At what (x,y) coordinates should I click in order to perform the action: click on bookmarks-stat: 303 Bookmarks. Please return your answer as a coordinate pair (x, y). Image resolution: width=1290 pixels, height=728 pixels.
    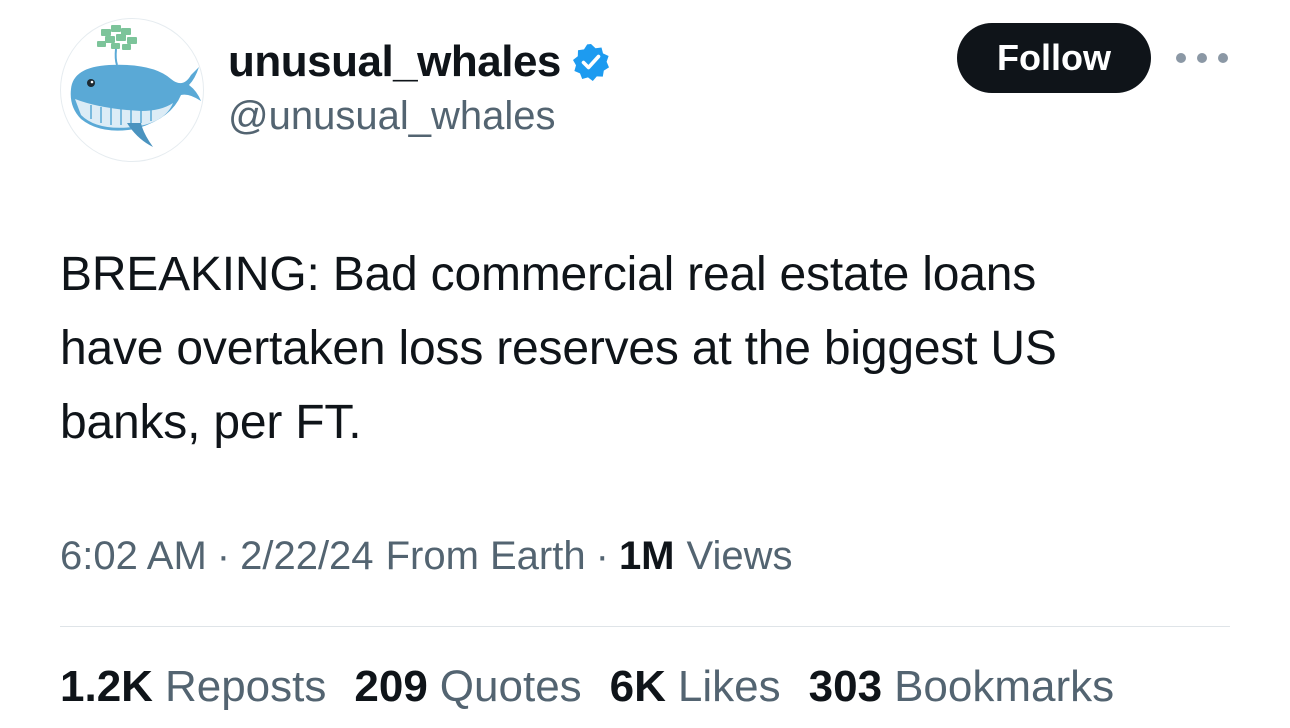
    Looking at the image, I should click on (962, 687).